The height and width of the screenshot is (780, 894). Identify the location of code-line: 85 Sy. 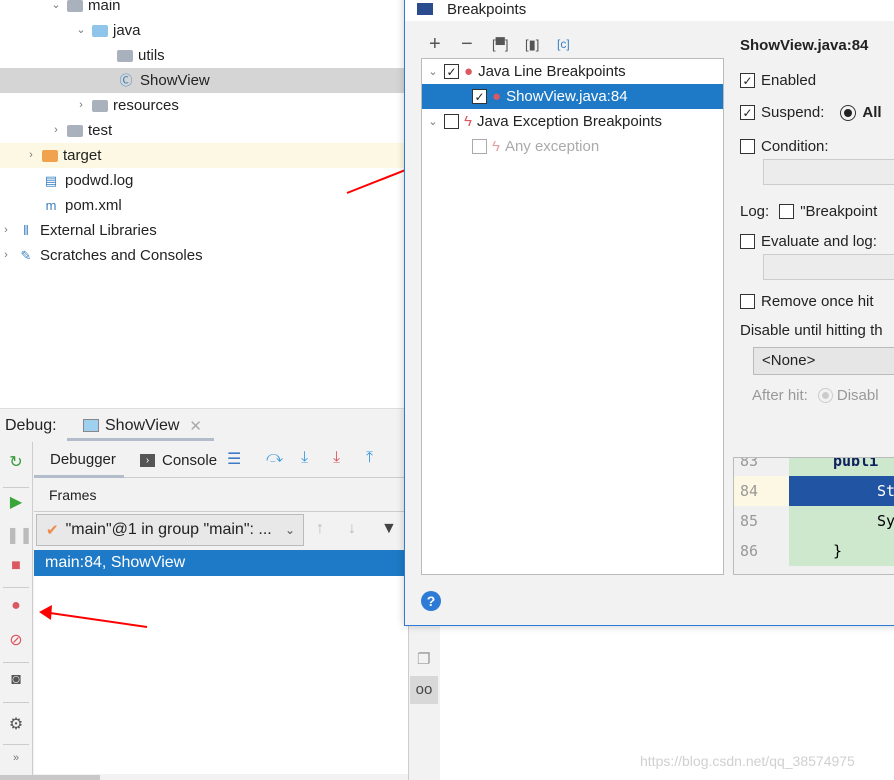
(814, 521).